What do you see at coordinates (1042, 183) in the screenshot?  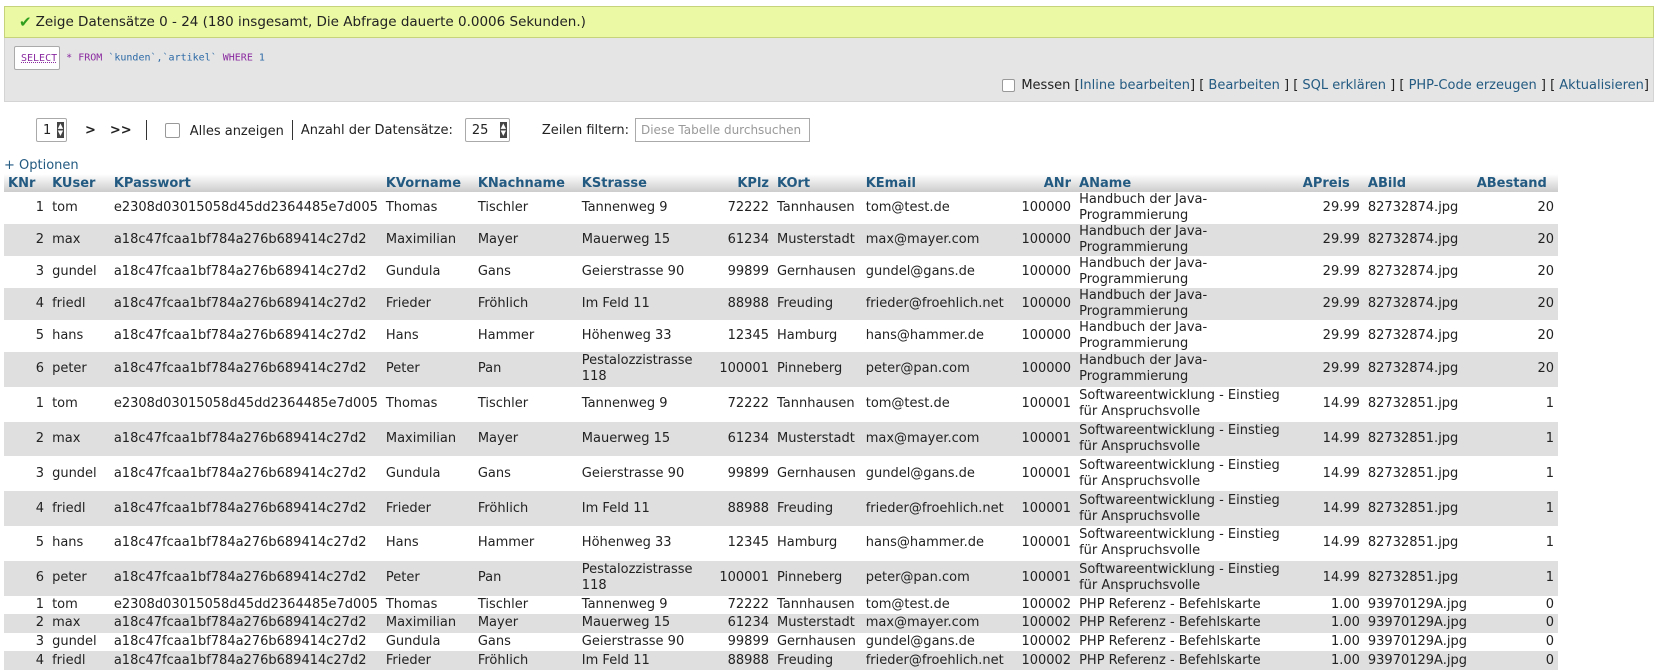 I see `column-header-anr: ANr` at bounding box center [1042, 183].